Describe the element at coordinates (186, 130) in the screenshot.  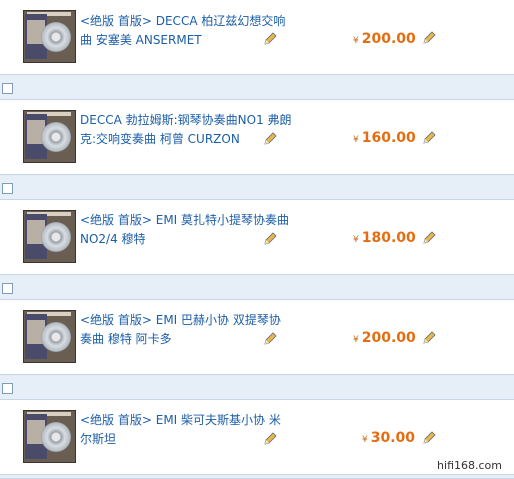
I see `product-title-link: DECCA 勃拉姆斯:钢琴协奏曲NO1 弗朗克:交响变奏曲 柯曾 CURZON` at that location.